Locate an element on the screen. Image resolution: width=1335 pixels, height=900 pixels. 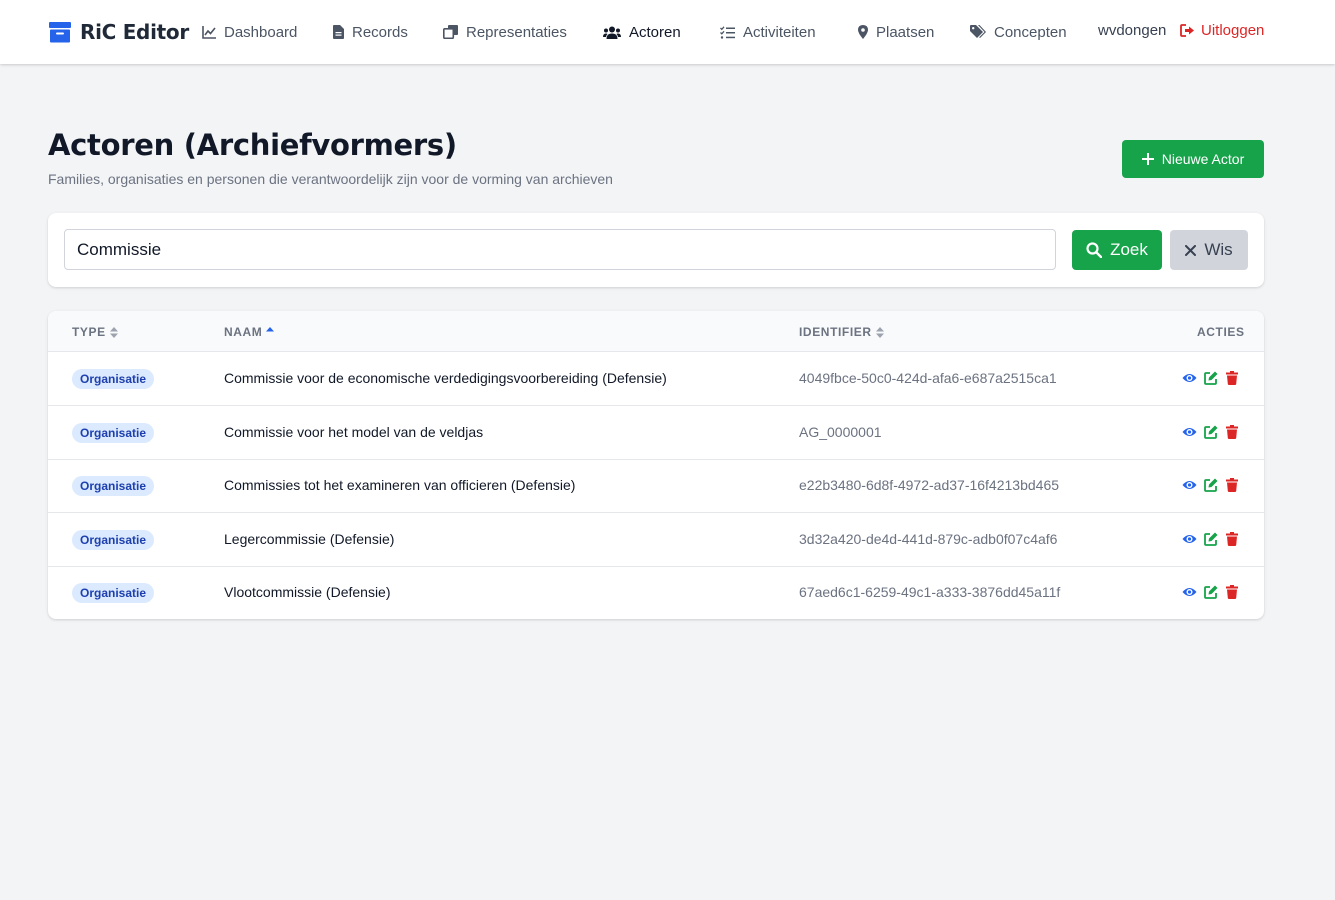
nav-label: Dashboard is located at coordinates (261, 32).